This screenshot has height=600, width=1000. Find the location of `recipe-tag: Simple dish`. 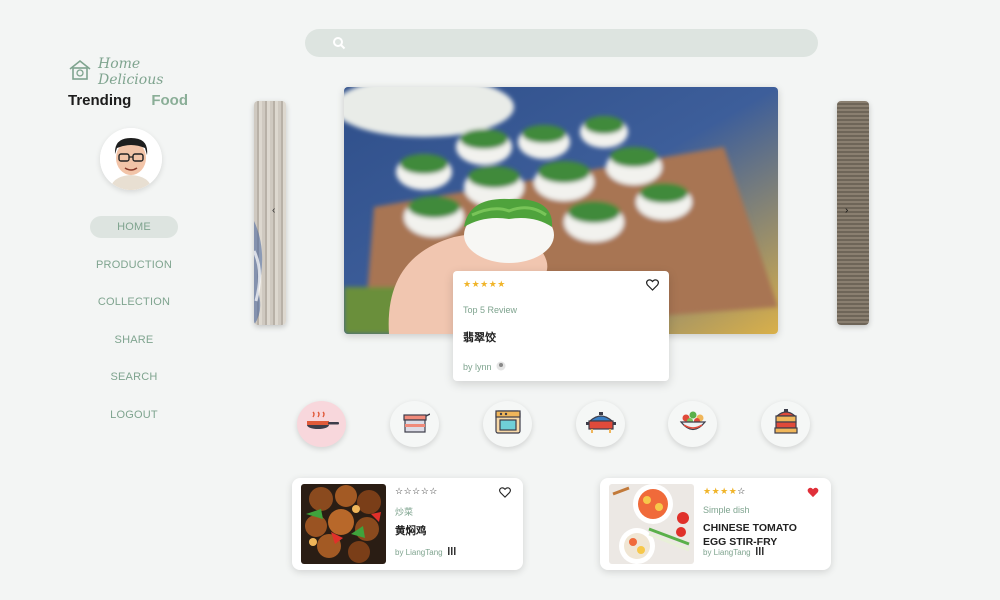

recipe-tag: Simple dish is located at coordinates (726, 510).